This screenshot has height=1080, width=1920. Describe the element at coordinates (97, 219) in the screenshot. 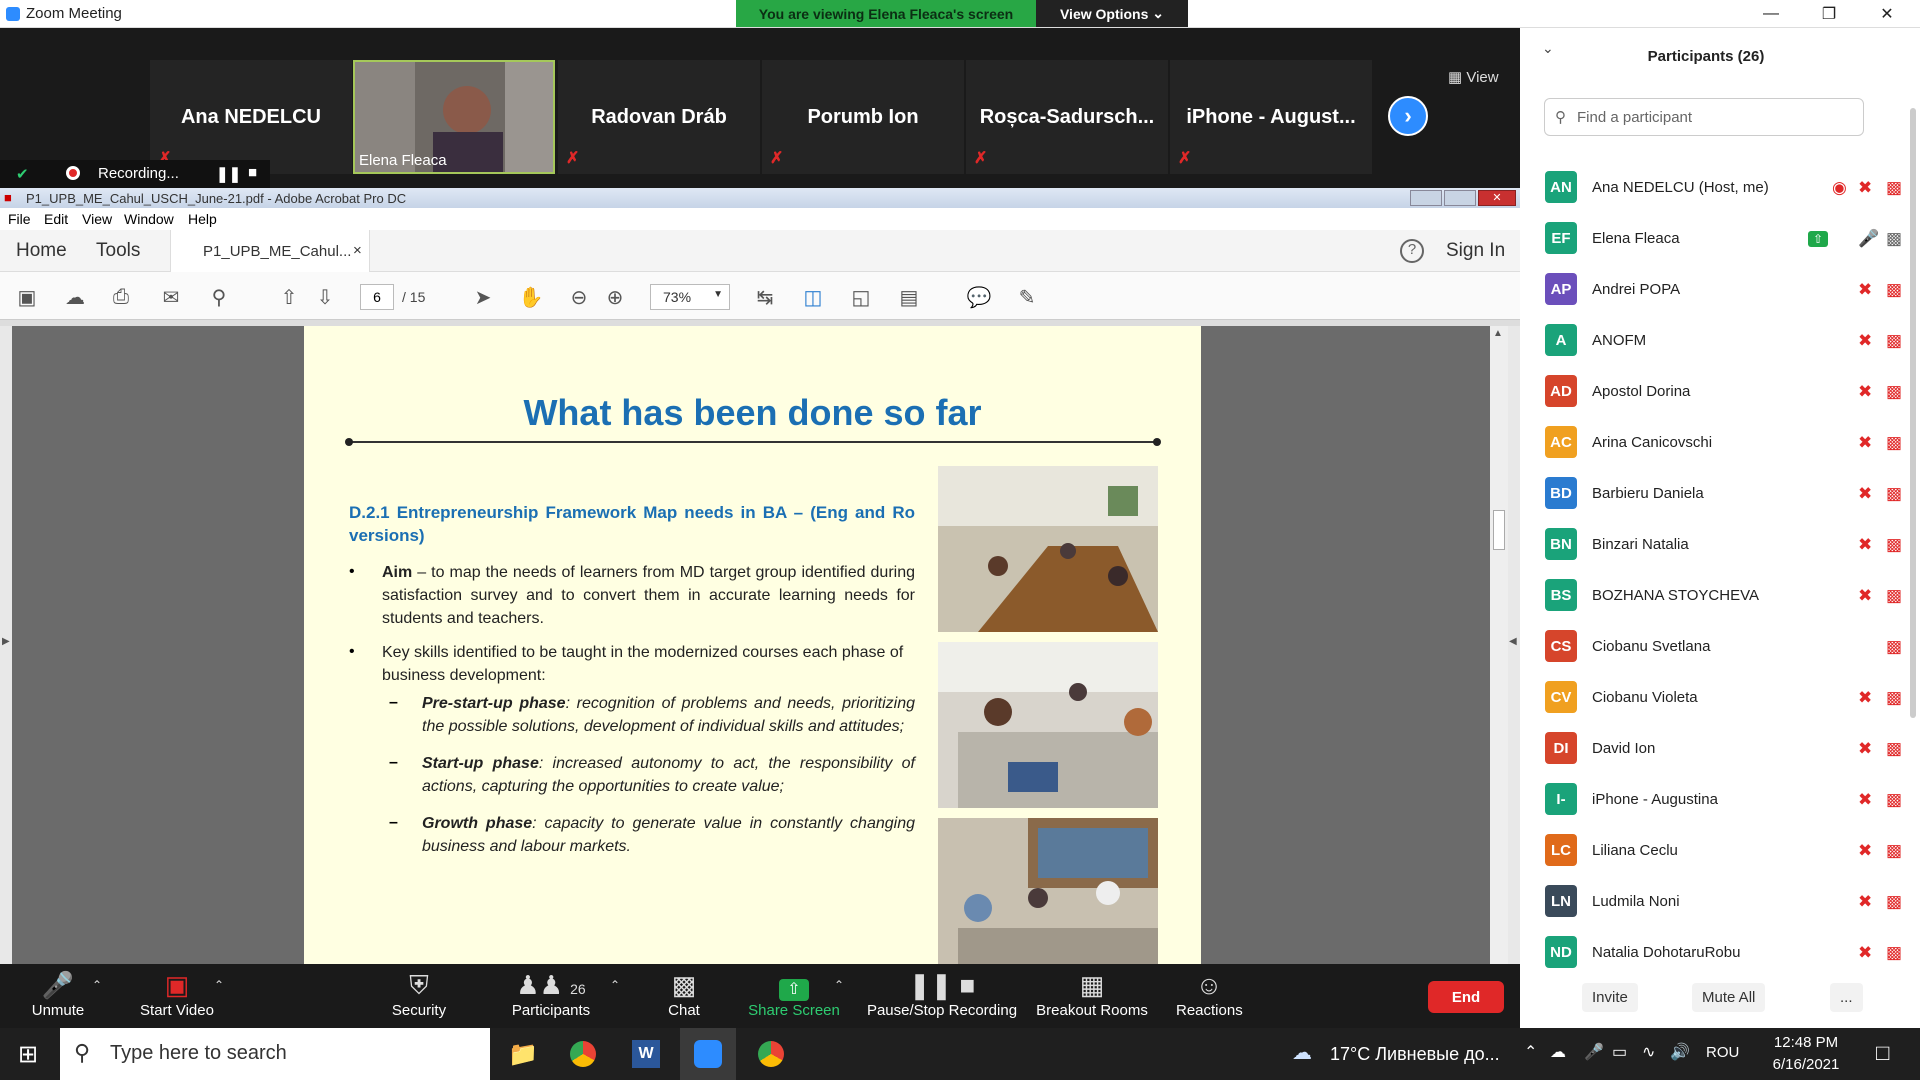

I see `menu-view: View` at that location.